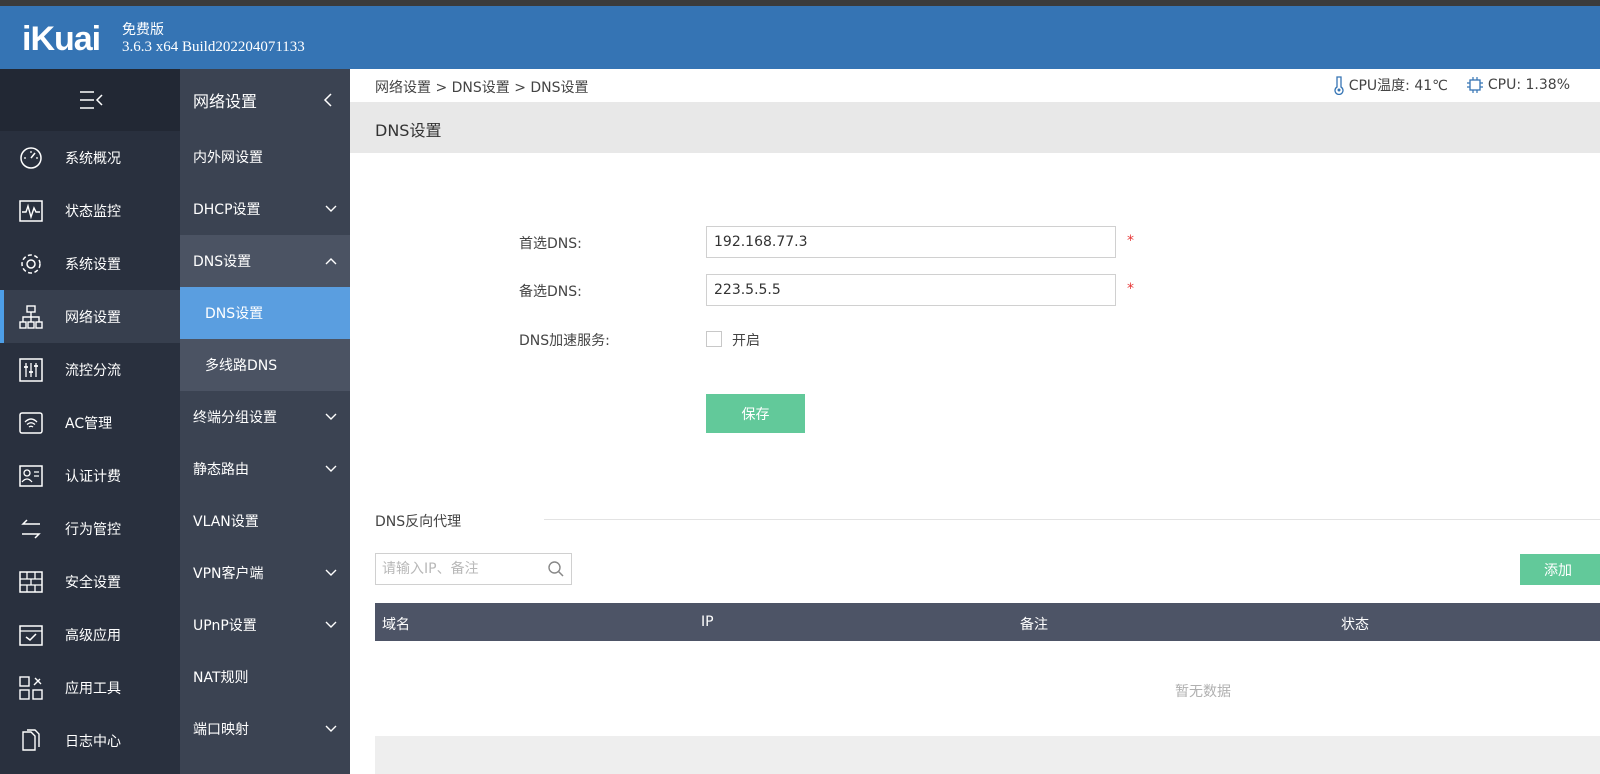  Describe the element at coordinates (564, 341) in the screenshot. I see `dns-accel-label: DNS加速服务:` at that location.